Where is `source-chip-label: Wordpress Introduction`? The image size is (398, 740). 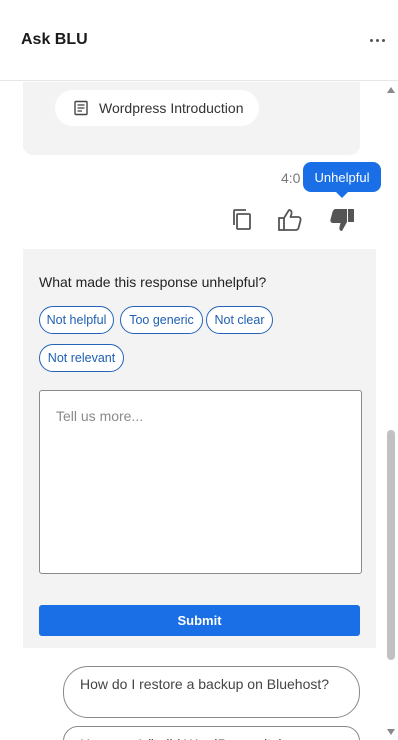
source-chip-label: Wordpress Introduction is located at coordinates (171, 108).